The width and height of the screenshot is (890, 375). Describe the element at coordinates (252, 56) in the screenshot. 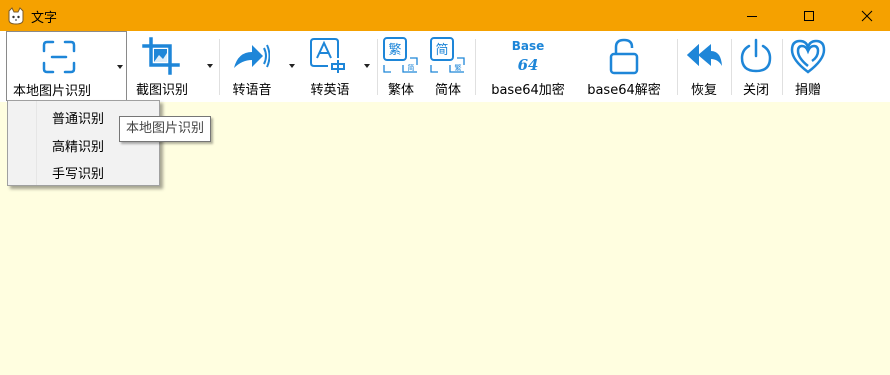

I see `speech-arrow-icon` at that location.